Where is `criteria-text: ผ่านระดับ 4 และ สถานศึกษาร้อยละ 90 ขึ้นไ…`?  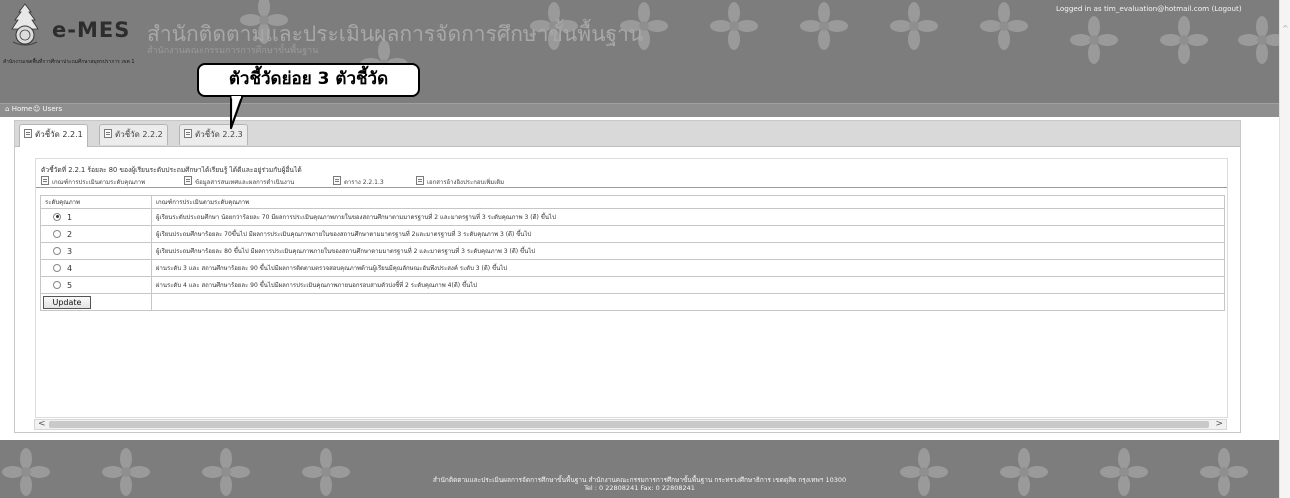
criteria-text: ผ่านระดับ 4 และ สถานศึกษาร้อยละ 90 ขึ้นไ… is located at coordinates (688, 285).